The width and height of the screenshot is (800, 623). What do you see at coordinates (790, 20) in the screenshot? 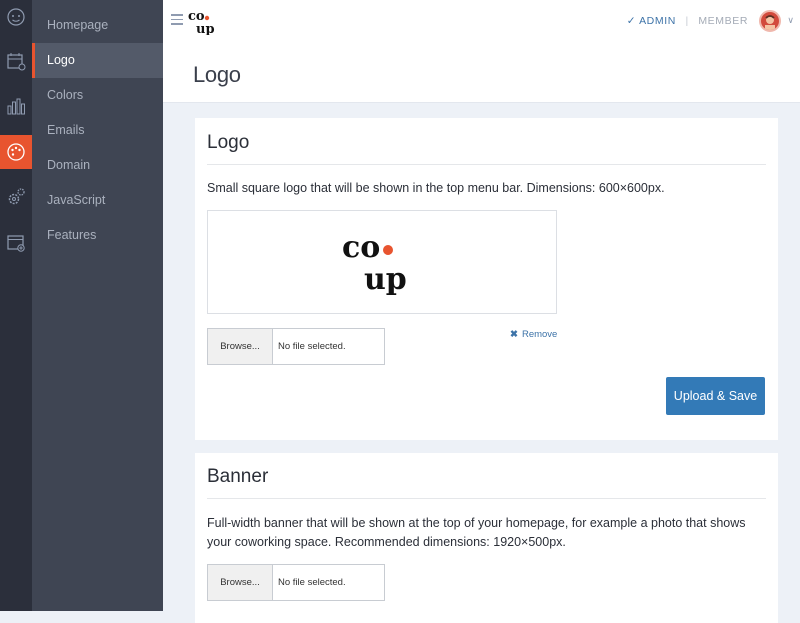
I see `chevron-down-icon: ∨` at bounding box center [790, 20].